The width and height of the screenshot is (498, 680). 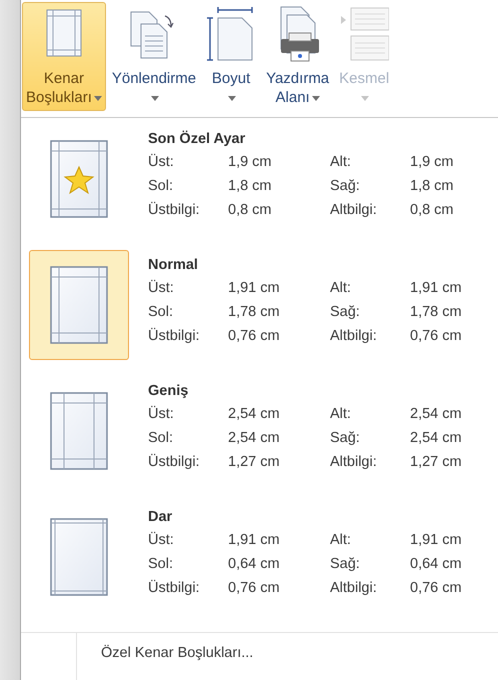 I want to click on ribbon-button: Kenar Boşlukları, so click(x=64, y=56).